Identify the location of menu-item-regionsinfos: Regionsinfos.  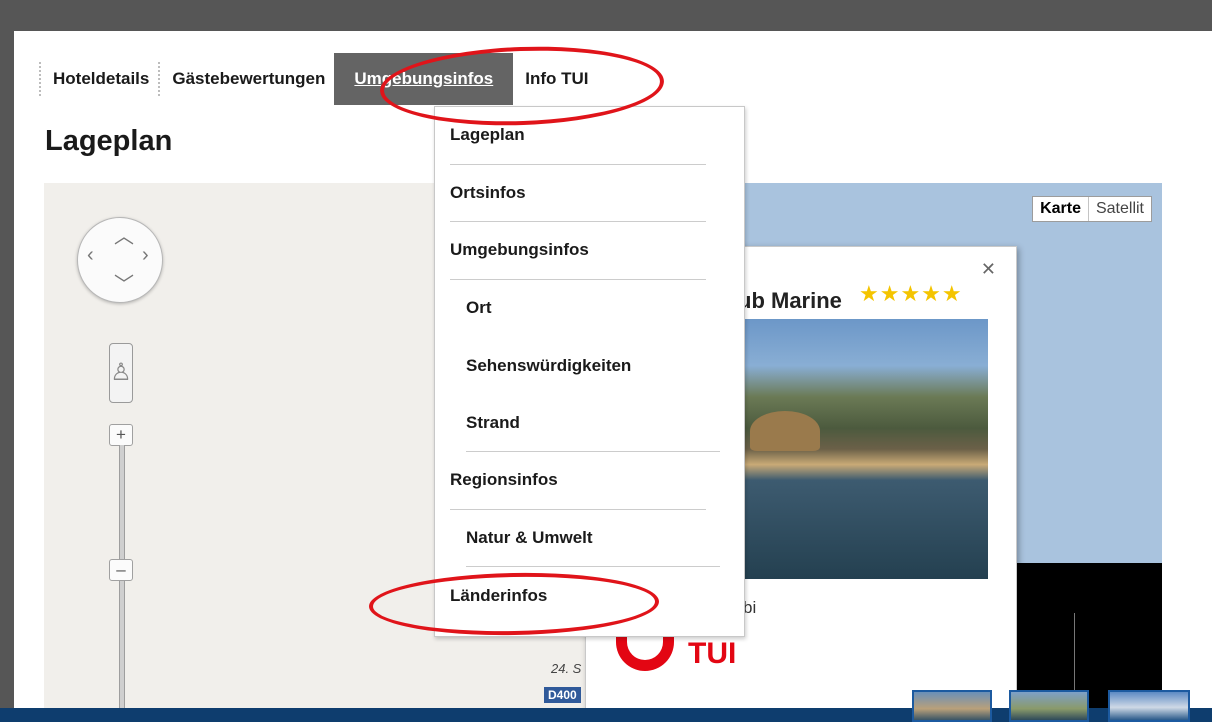
(578, 481).